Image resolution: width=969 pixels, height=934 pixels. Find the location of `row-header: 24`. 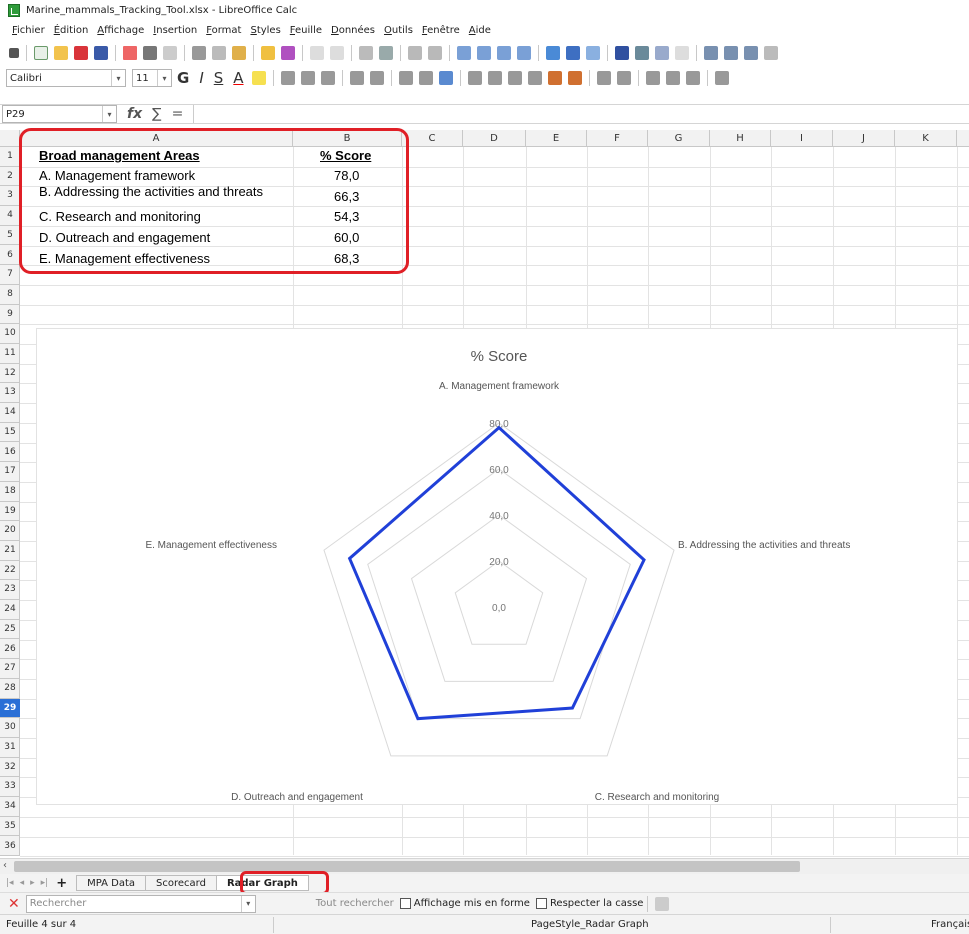

row-header: 24 is located at coordinates (10, 610).